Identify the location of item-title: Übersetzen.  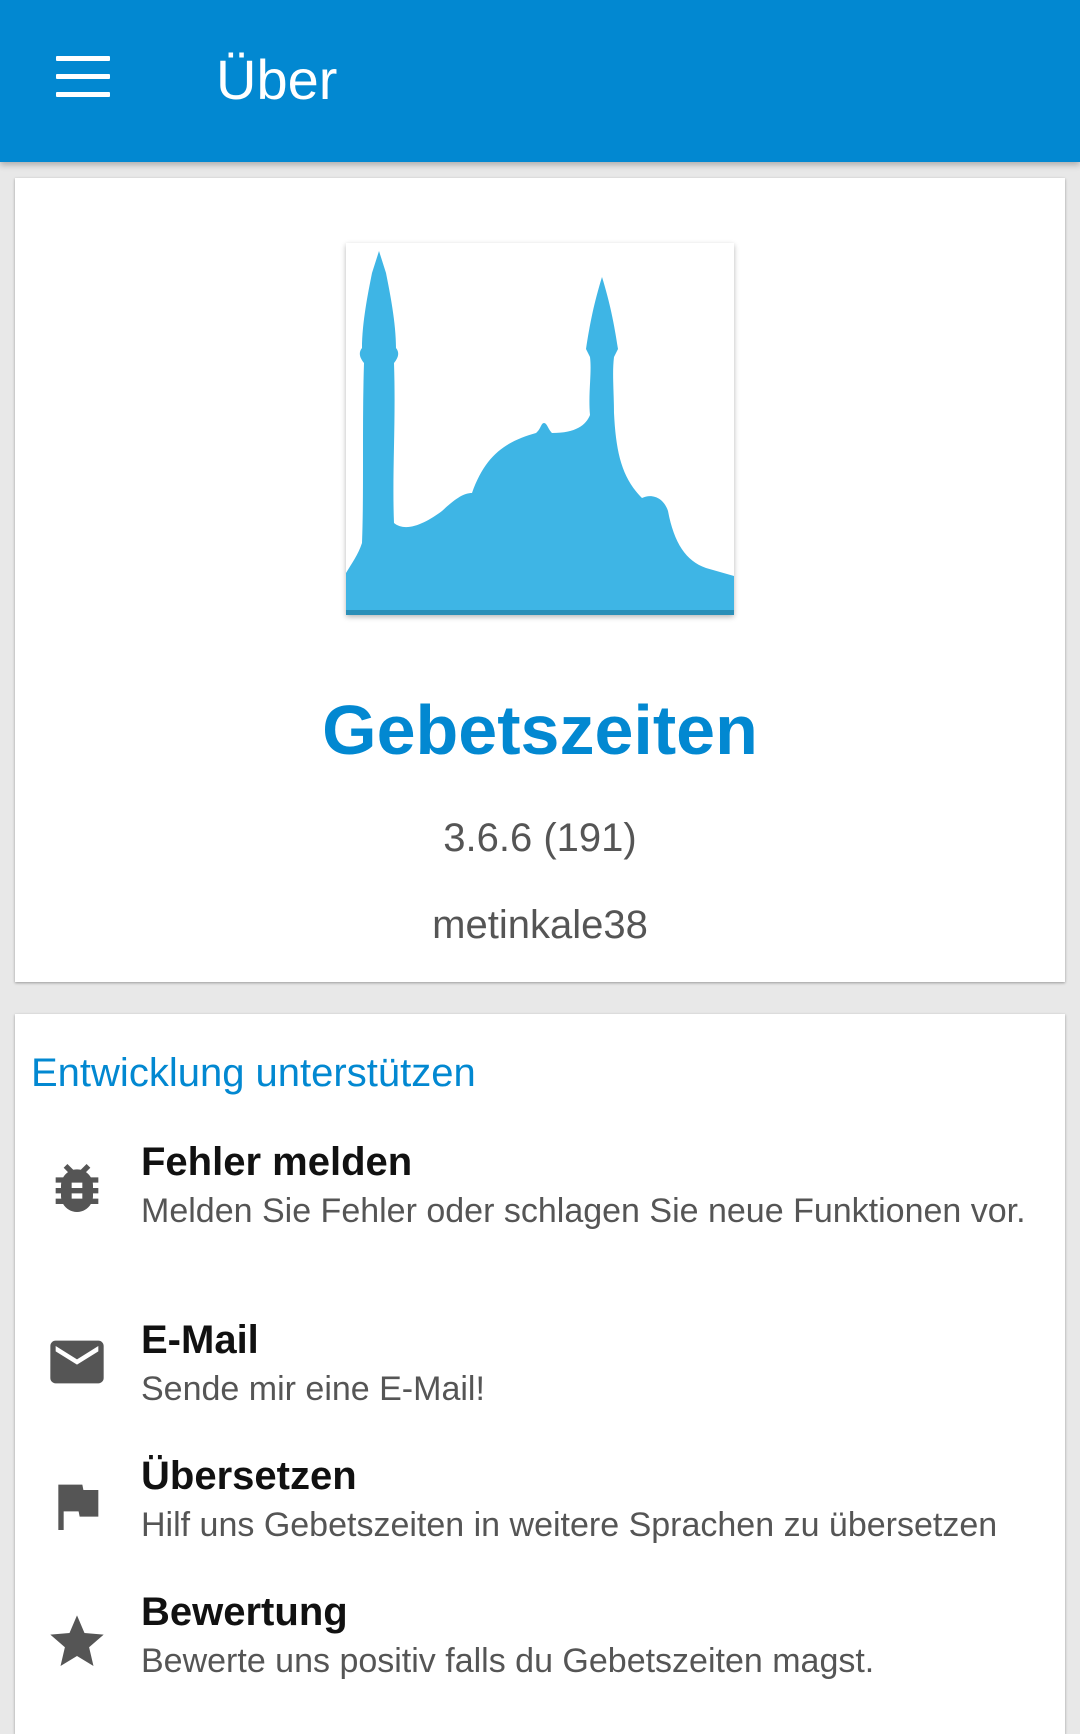
(249, 1476).